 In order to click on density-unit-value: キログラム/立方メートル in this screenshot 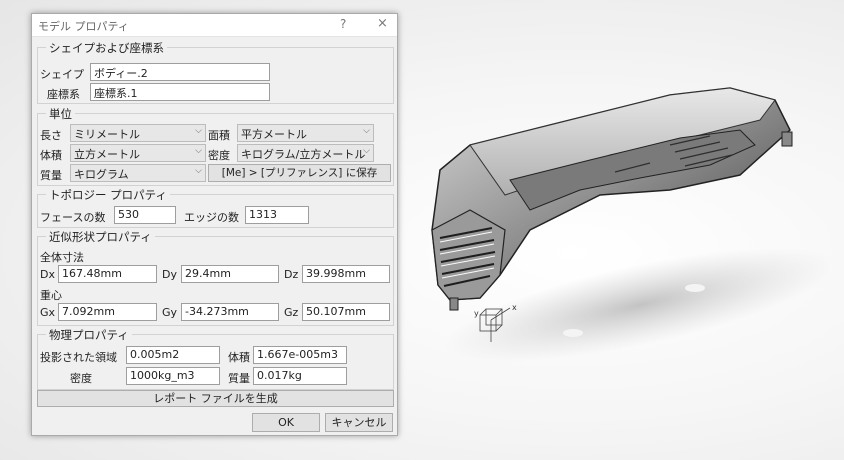, I will do `click(303, 154)`.